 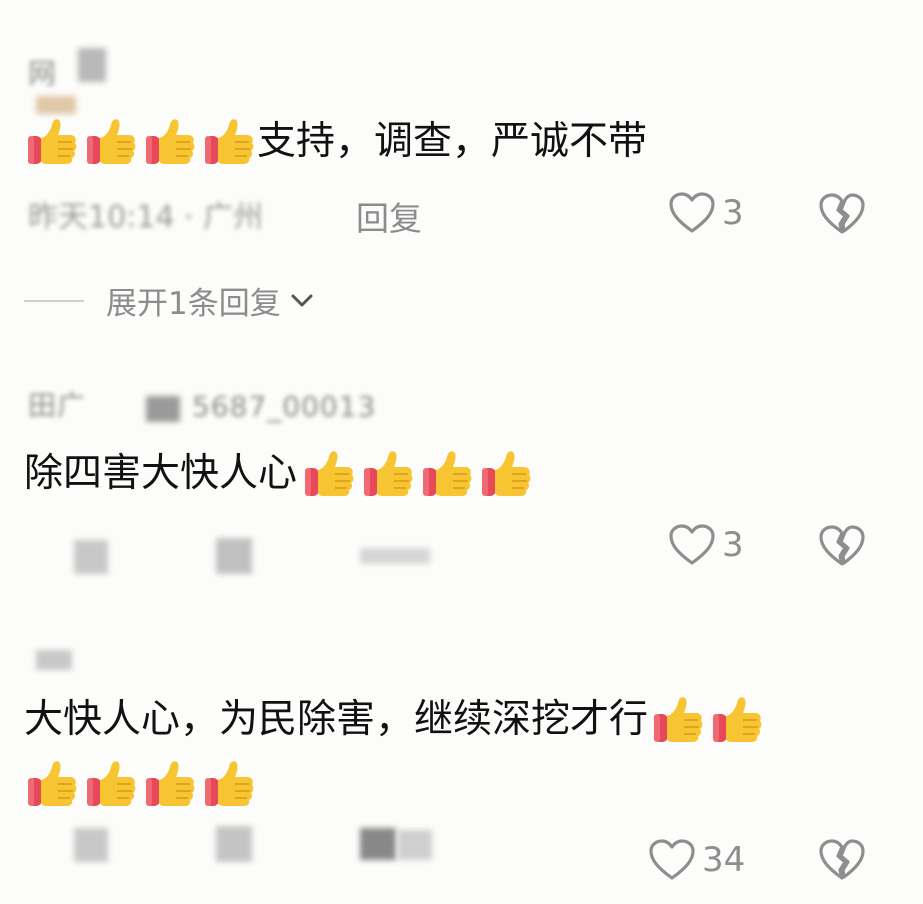 I want to click on comment-3-body: 大快人心，为民除害，继续深挖才行, so click(x=336, y=719).